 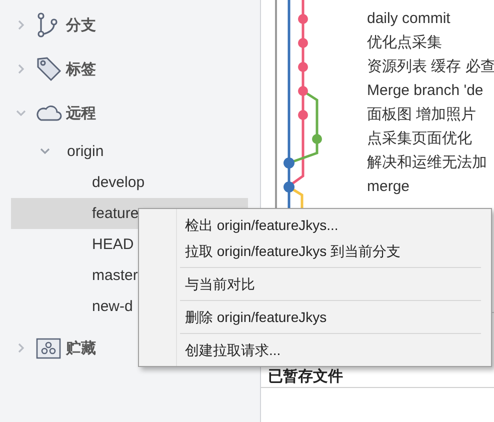 What do you see at coordinates (430, 187) in the screenshot?
I see `commit-message: merge` at bounding box center [430, 187].